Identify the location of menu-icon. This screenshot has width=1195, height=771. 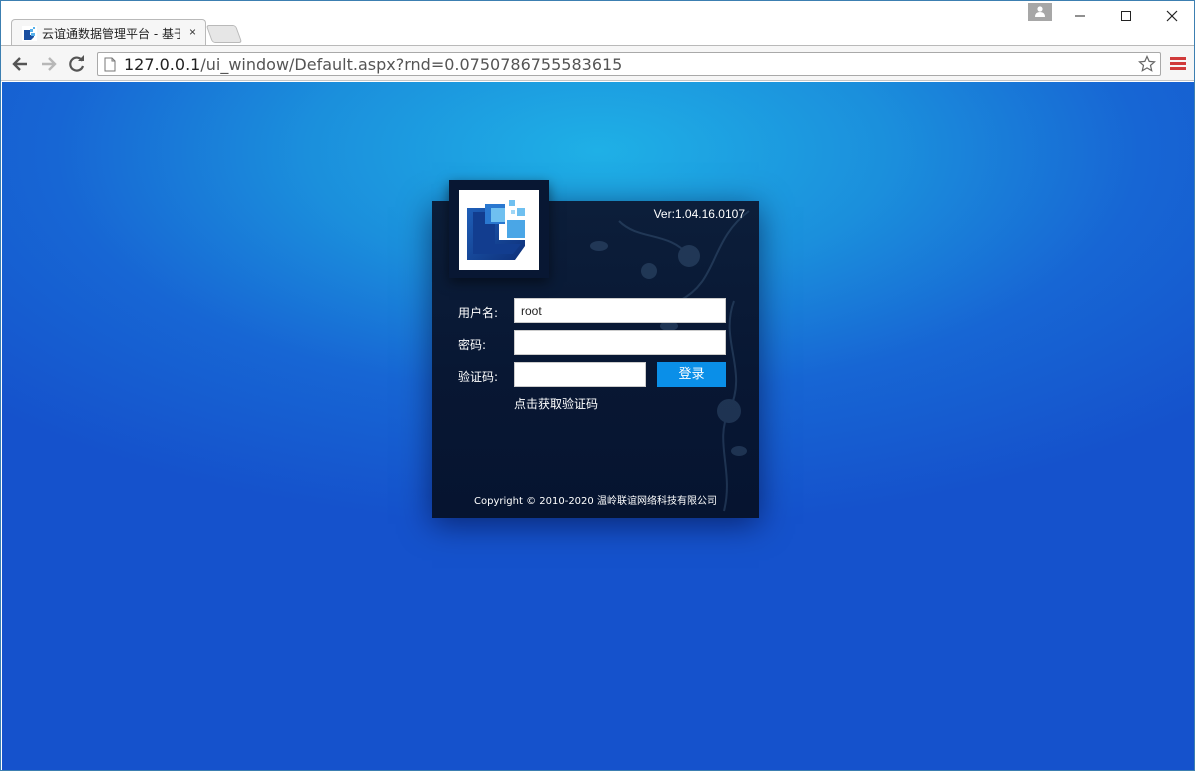
(1178, 64).